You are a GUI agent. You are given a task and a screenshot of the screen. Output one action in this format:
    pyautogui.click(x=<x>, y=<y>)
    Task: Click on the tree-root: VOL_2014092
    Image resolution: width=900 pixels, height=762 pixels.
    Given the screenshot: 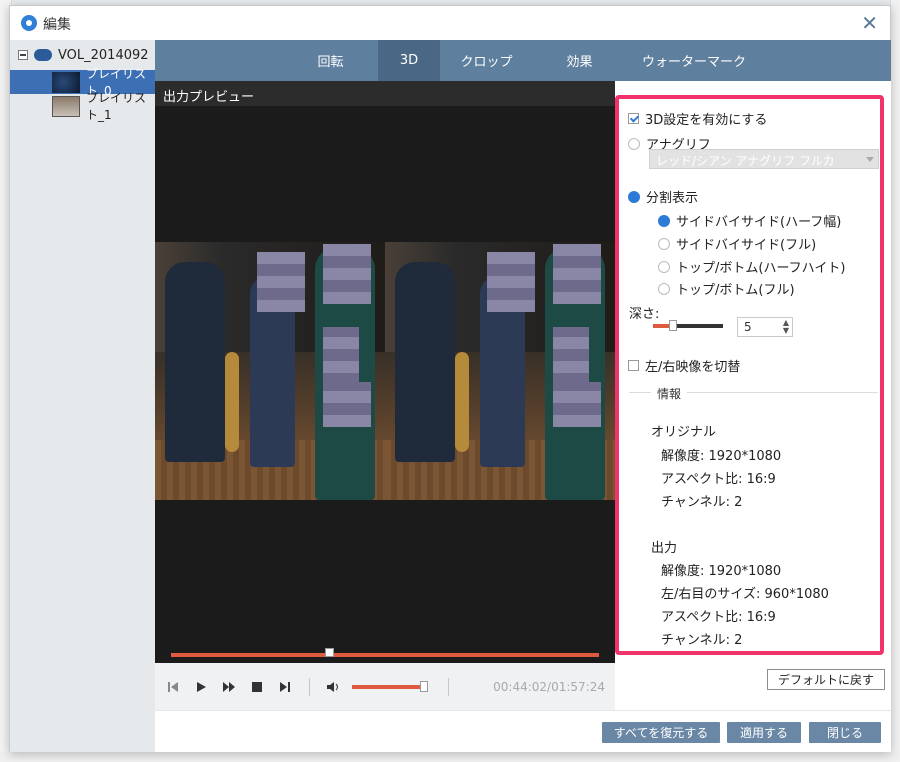 What is the action you would take?
    pyautogui.click(x=86, y=55)
    